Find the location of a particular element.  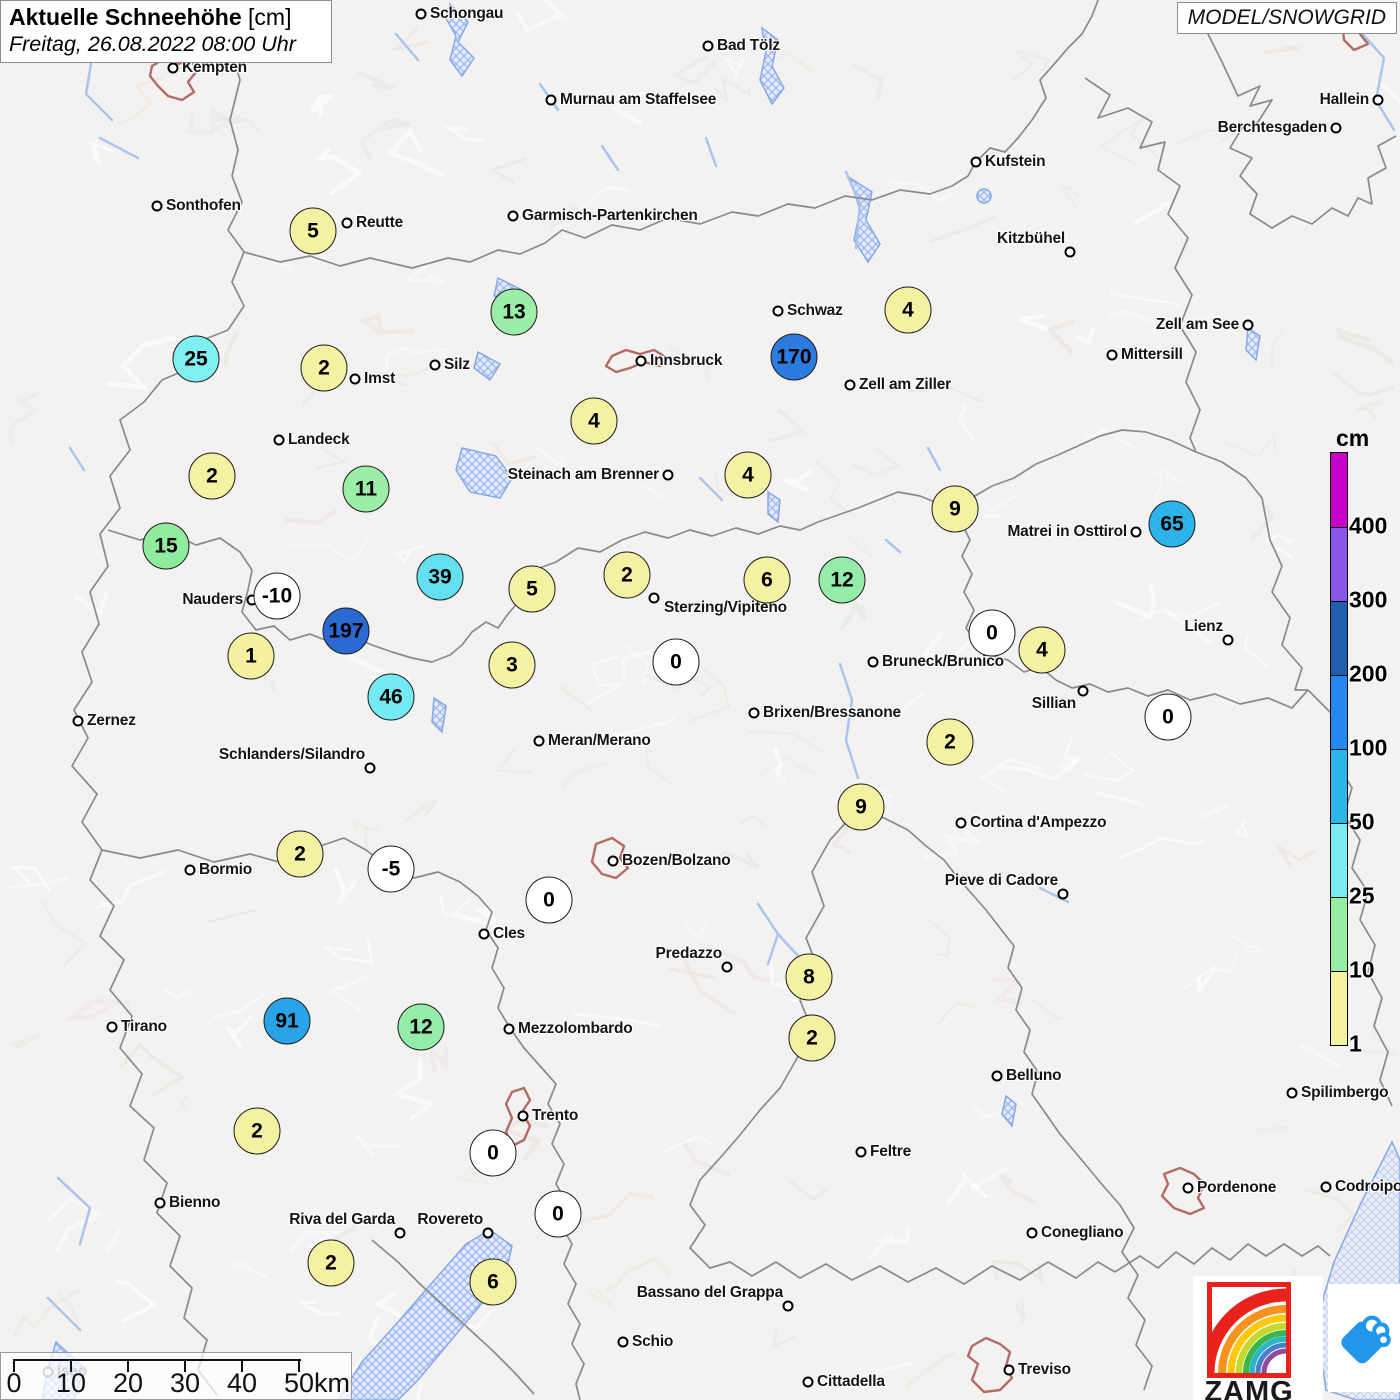

snowgrid-app-logo is located at coordinates (1364, 1338).